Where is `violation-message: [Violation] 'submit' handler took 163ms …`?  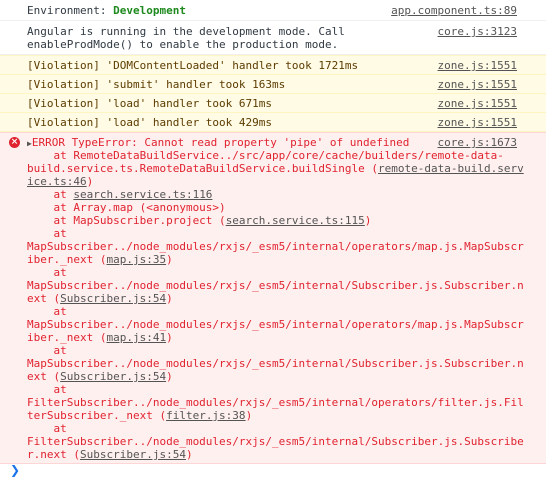 violation-message: [Violation] 'submit' handler took 163ms … is located at coordinates (273, 84).